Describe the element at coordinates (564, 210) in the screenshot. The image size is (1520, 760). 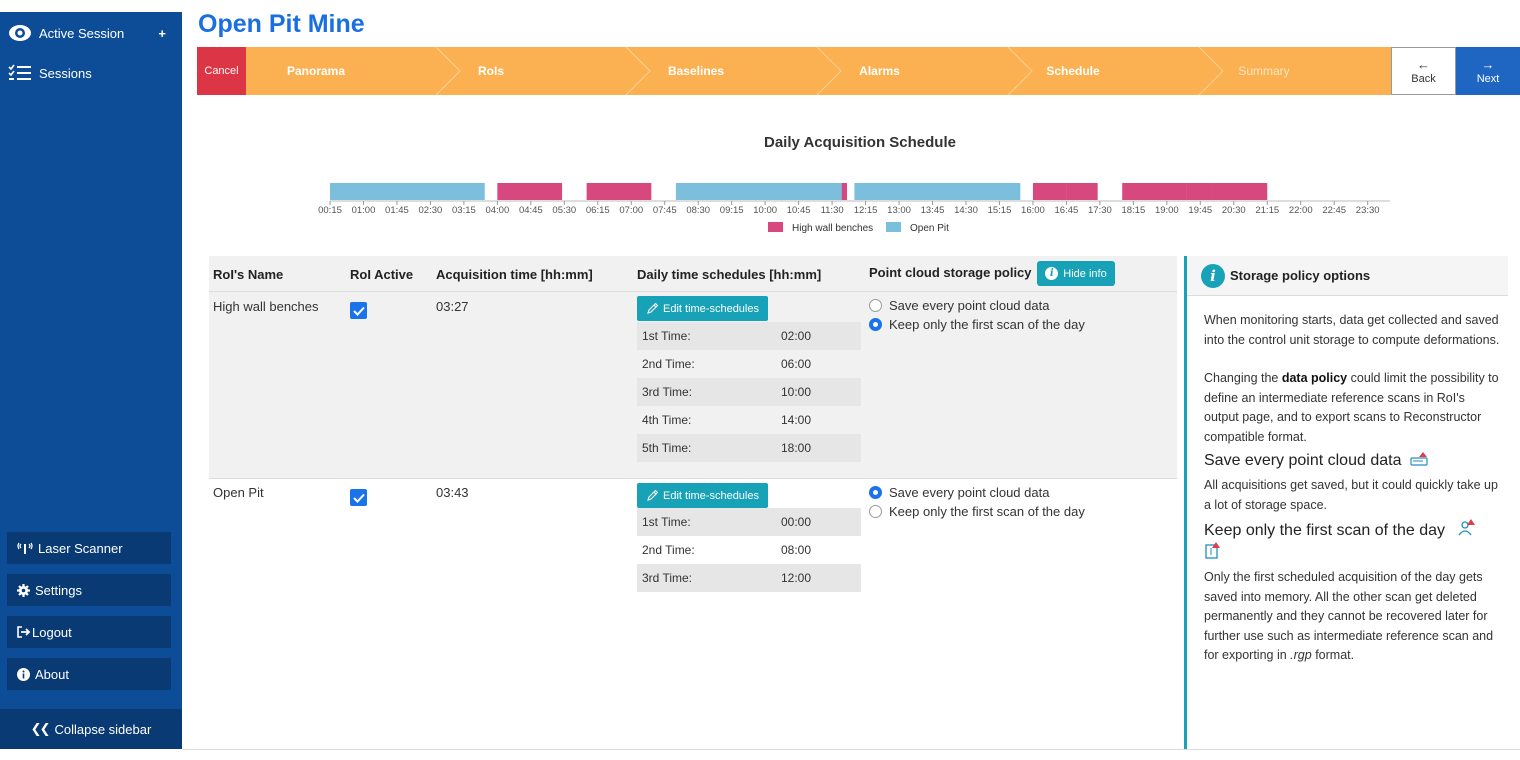
I see `tick-label: 05:30` at that location.